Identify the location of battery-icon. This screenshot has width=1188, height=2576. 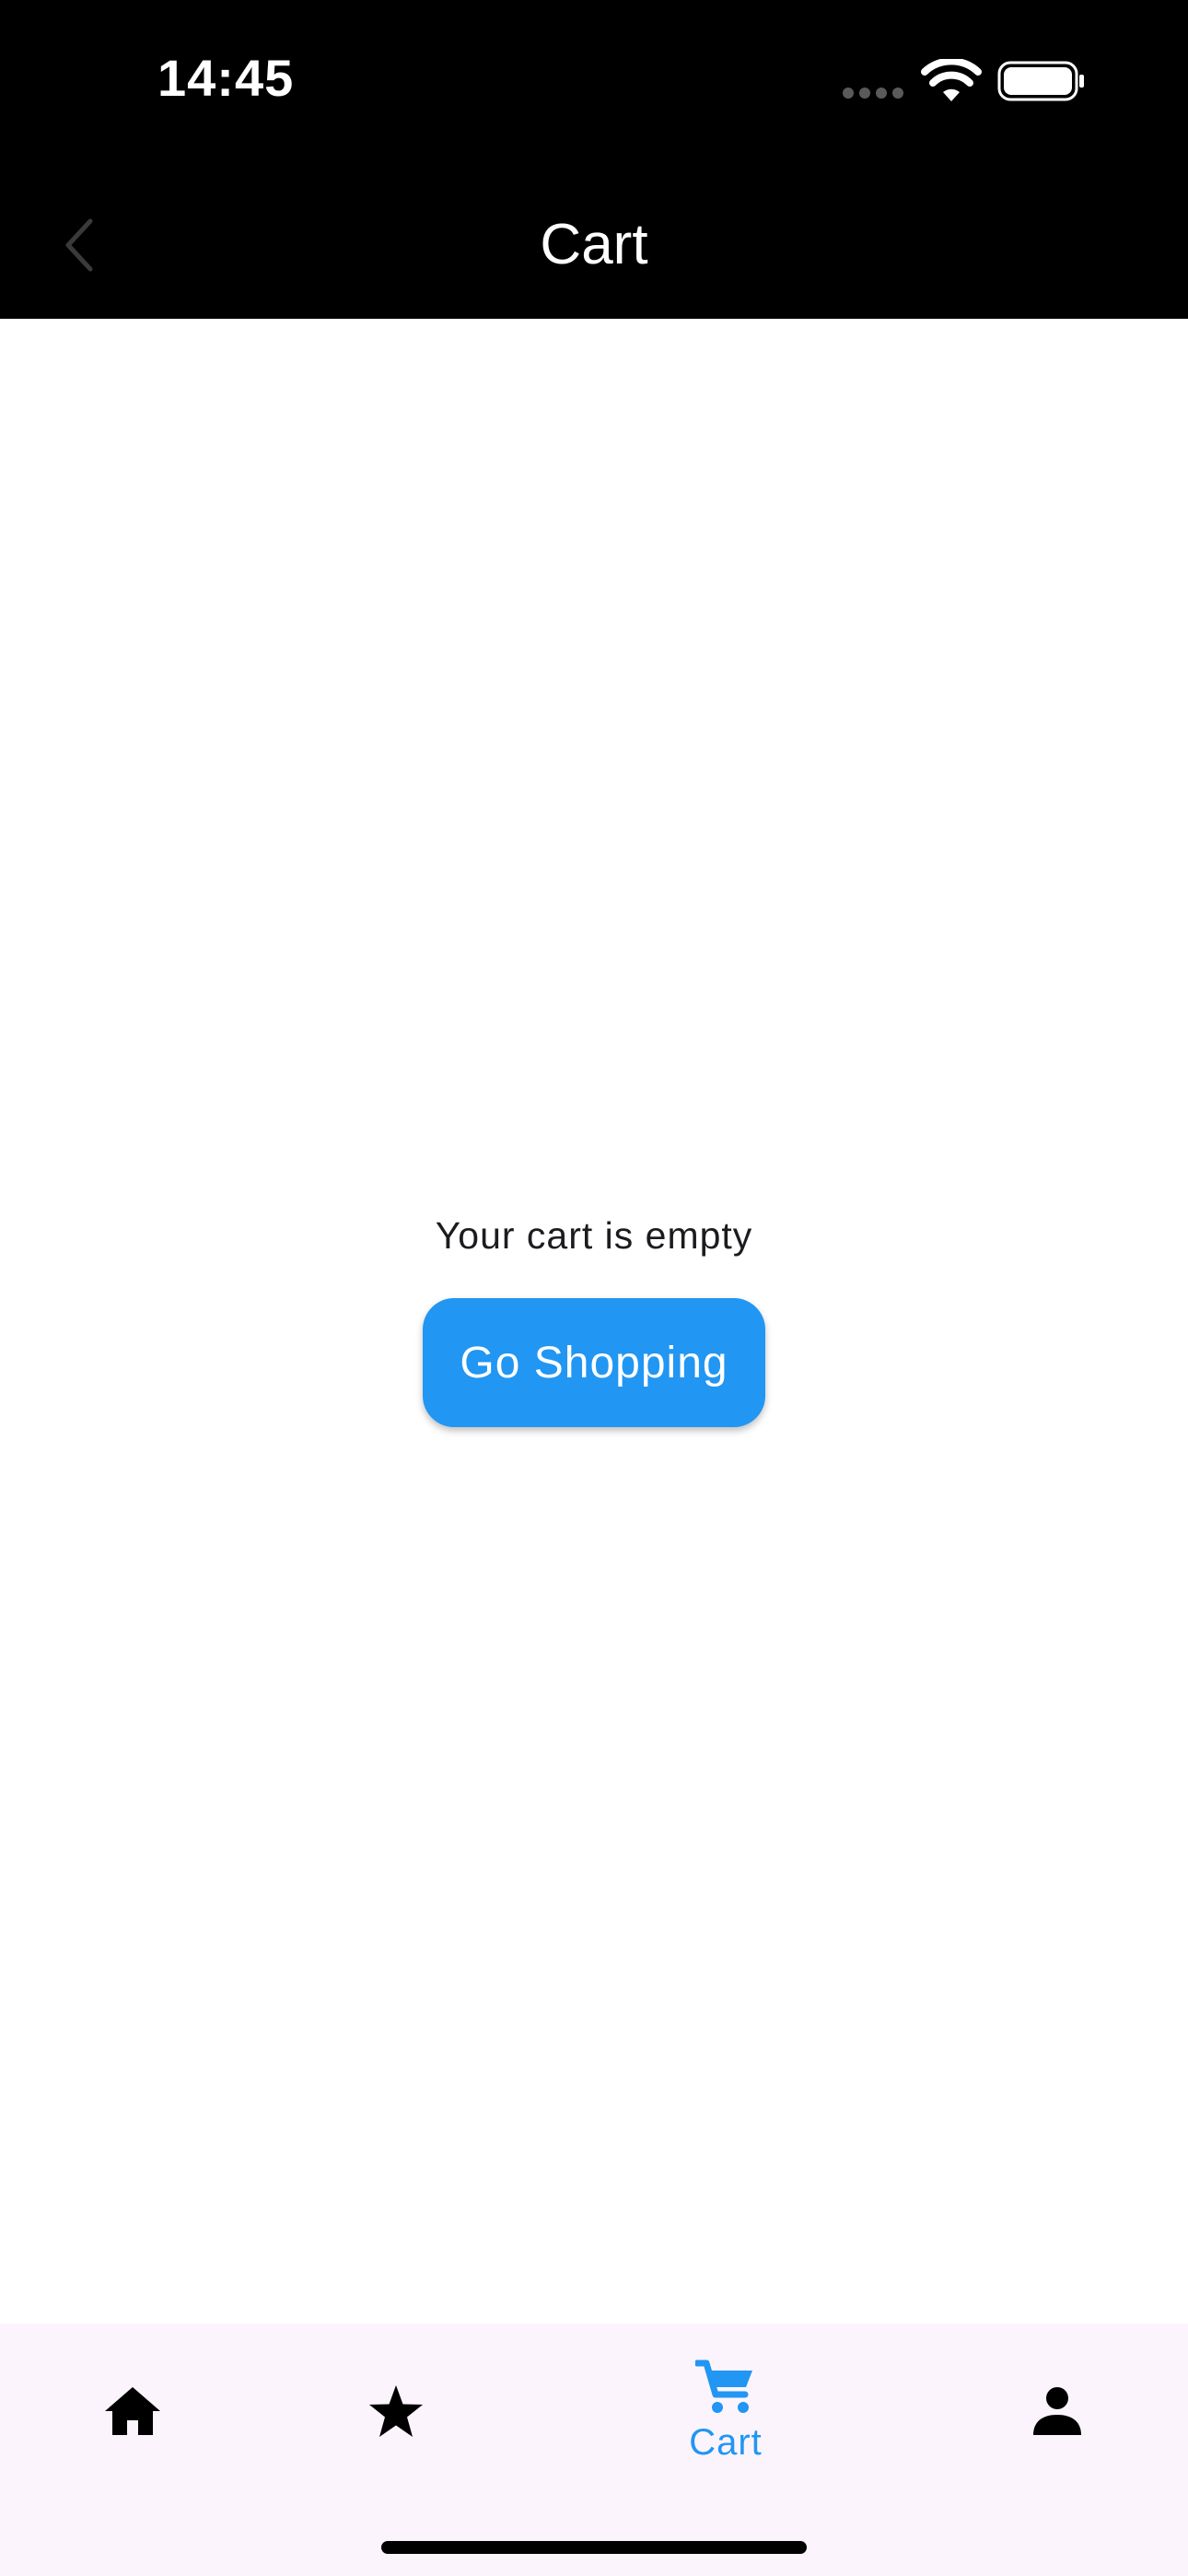
(1040, 81).